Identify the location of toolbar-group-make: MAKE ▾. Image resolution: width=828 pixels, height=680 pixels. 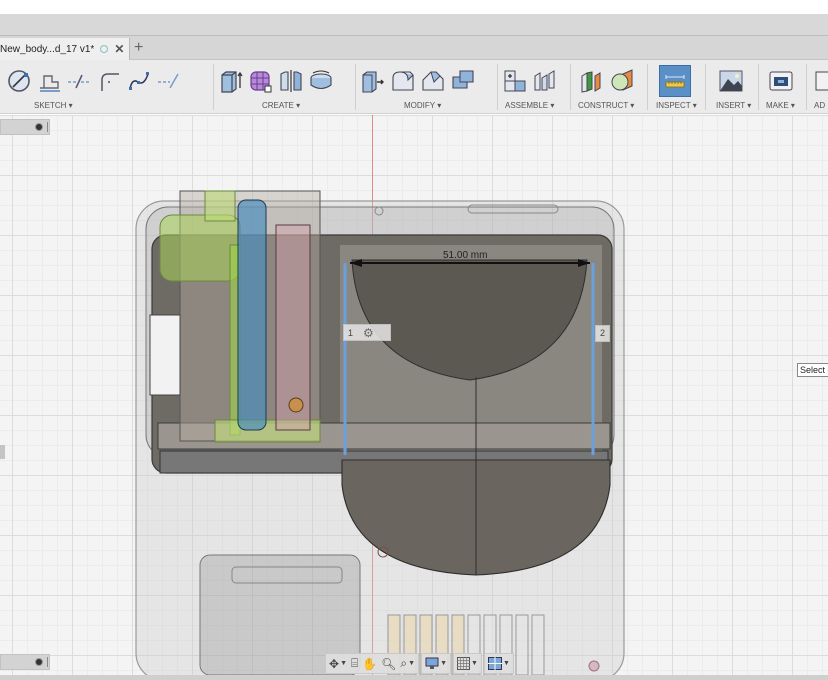
(783, 87).